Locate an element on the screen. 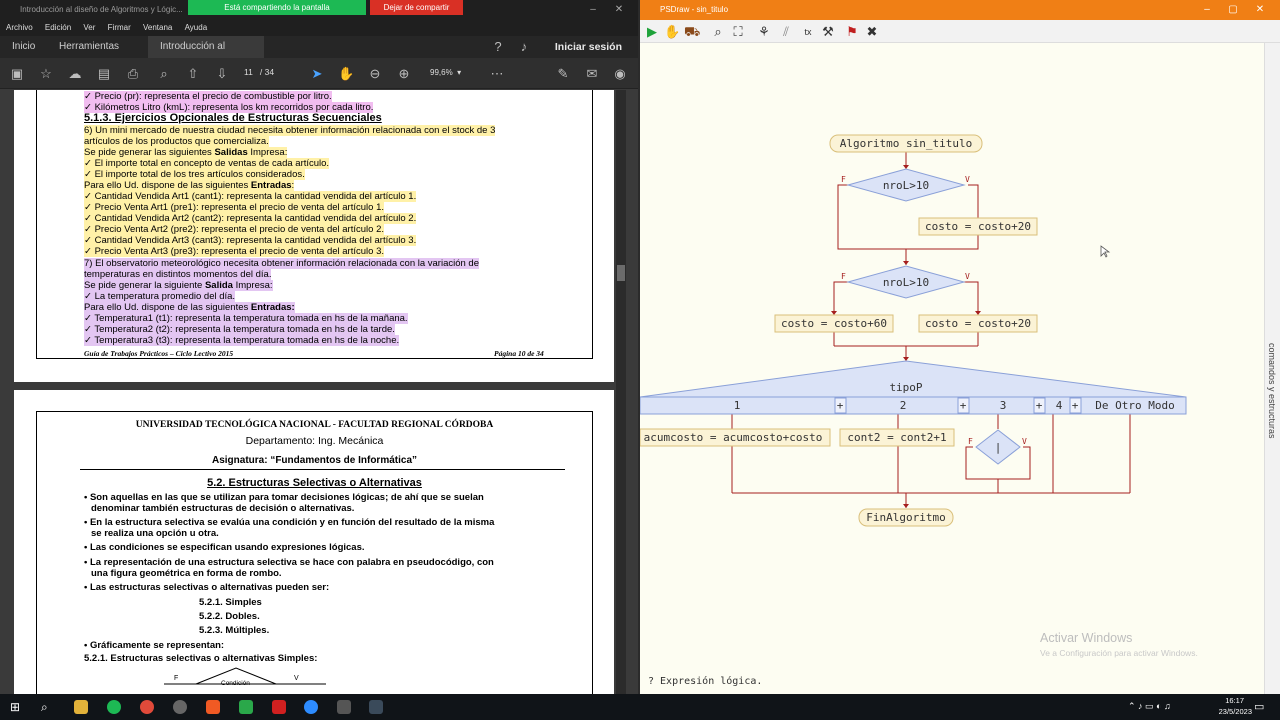  clock-date: 23/5/2023 is located at coordinates (1235, 711).